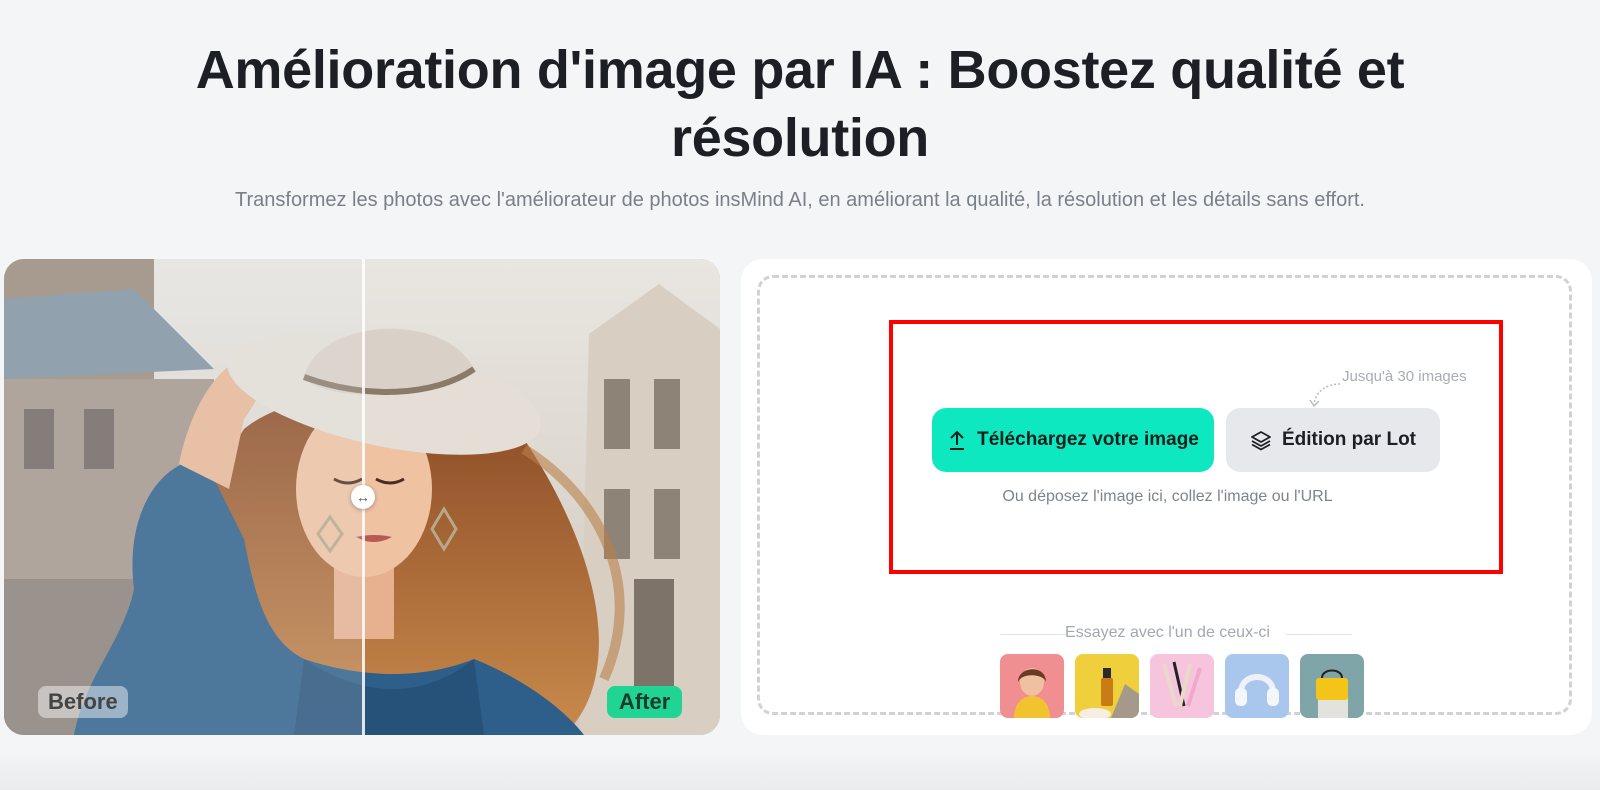 Image resolution: width=1600 pixels, height=790 pixels. What do you see at coordinates (1325, 395) in the screenshot?
I see `curved-arrow-icon` at bounding box center [1325, 395].